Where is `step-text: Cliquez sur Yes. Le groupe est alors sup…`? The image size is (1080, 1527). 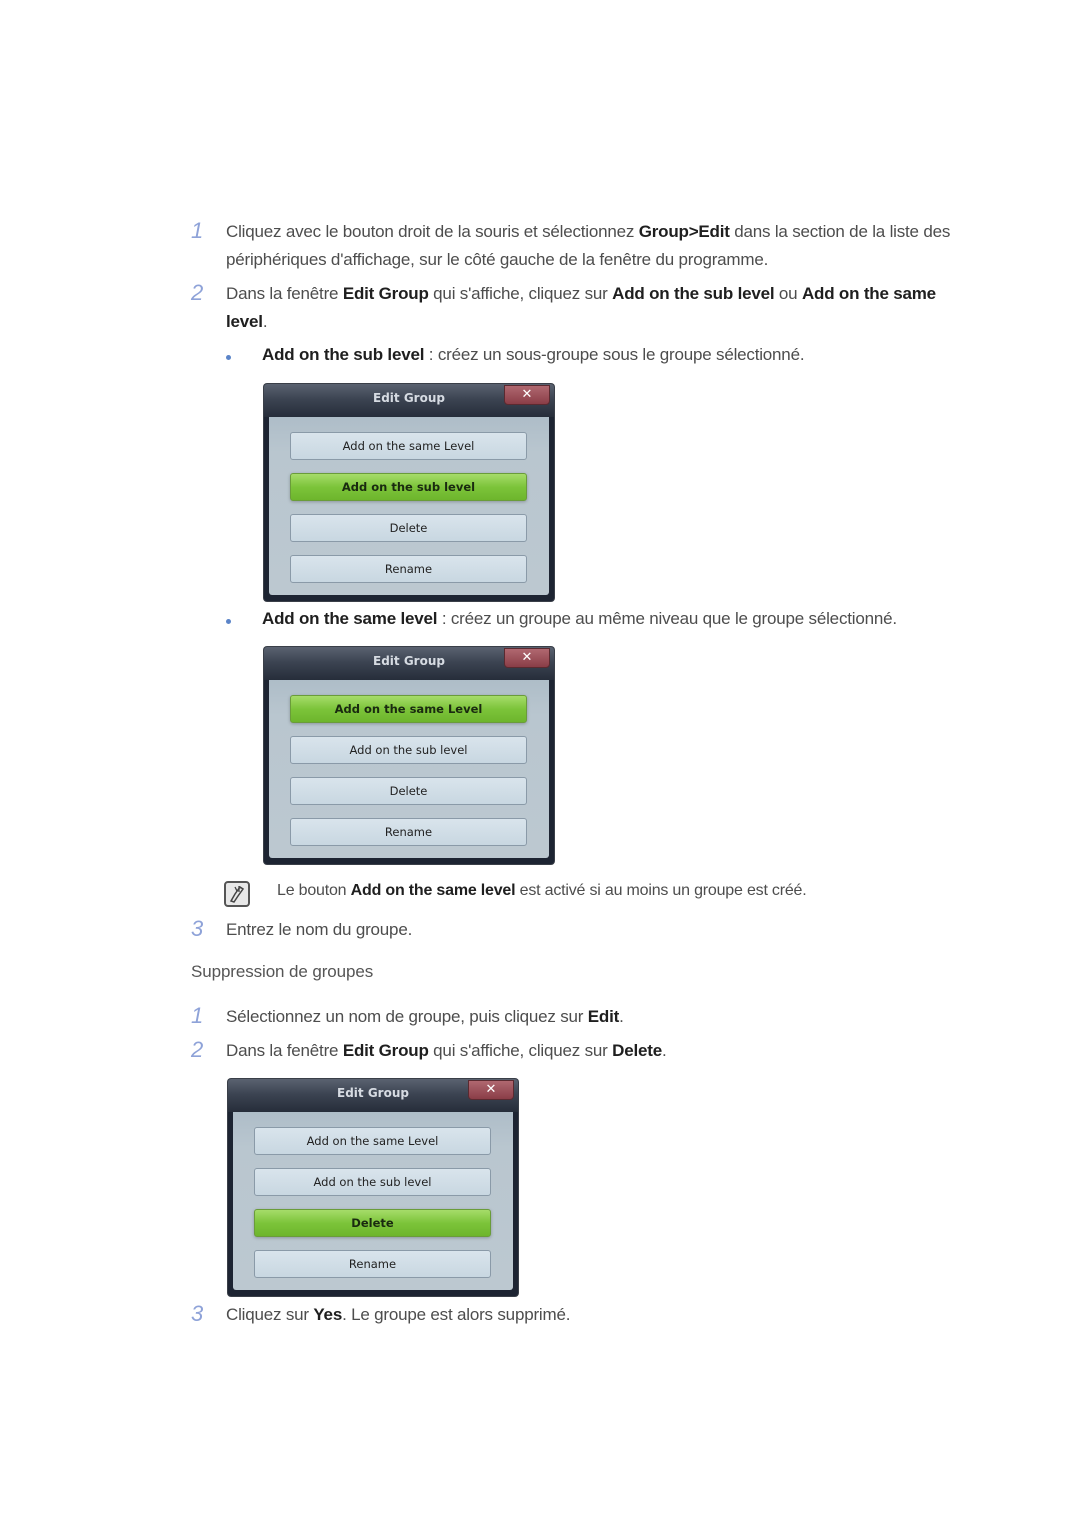
step-text: Cliquez sur Yes. Le groupe est alors sup… is located at coordinates (621, 1315).